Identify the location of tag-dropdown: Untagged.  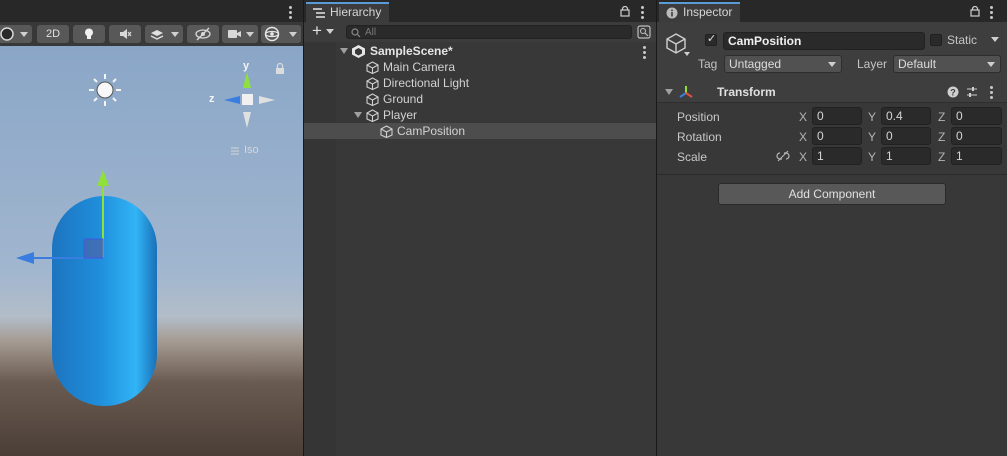
(783, 64).